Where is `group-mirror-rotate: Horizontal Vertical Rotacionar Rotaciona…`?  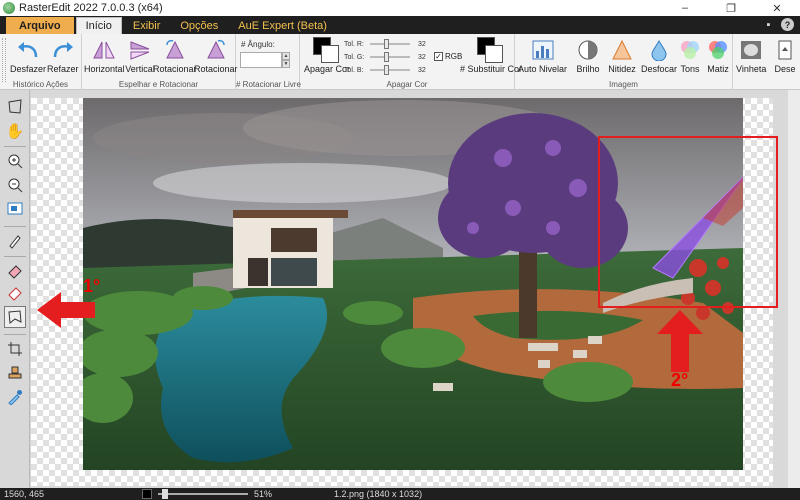
group-mirror-rotate: Horizontal Vertical Rotacionar Rotaciona… is located at coordinates (160, 62).